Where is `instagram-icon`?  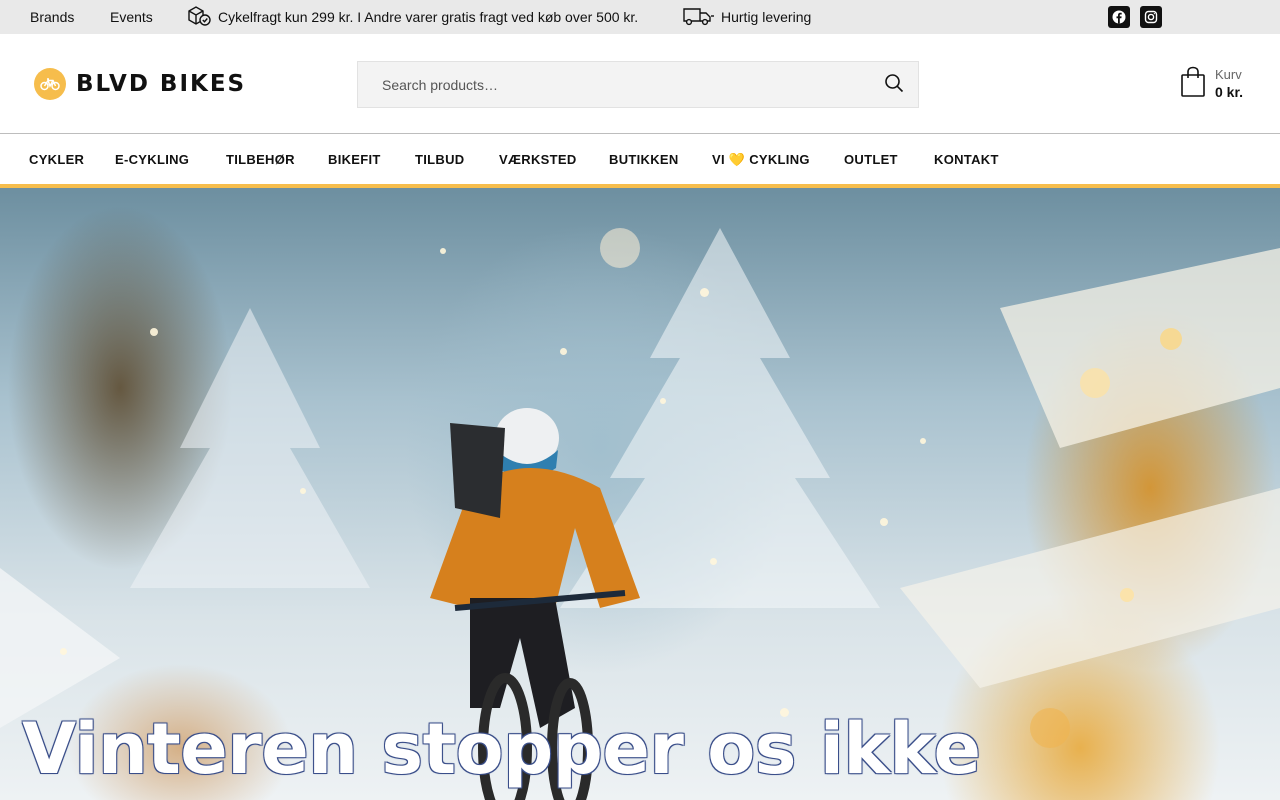
instagram-icon is located at coordinates (1151, 17).